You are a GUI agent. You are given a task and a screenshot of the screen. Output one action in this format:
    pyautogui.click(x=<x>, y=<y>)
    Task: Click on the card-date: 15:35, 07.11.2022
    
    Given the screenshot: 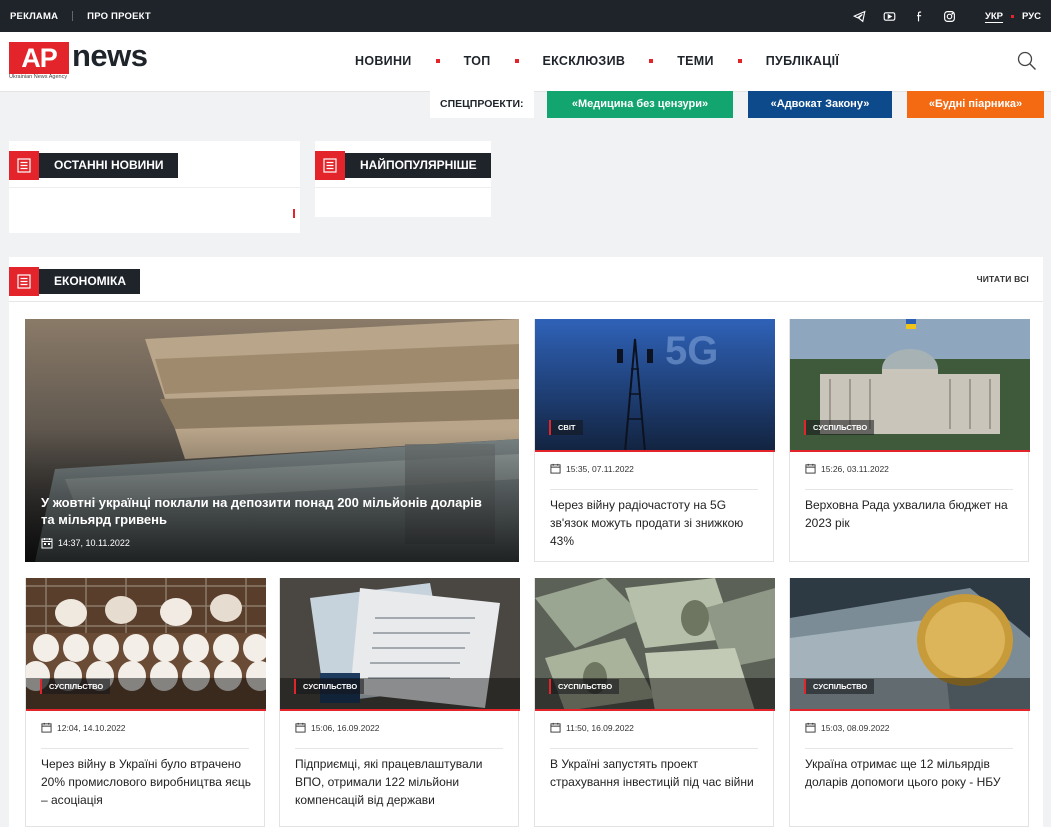 What is the action you would take?
    pyautogui.click(x=600, y=468)
    